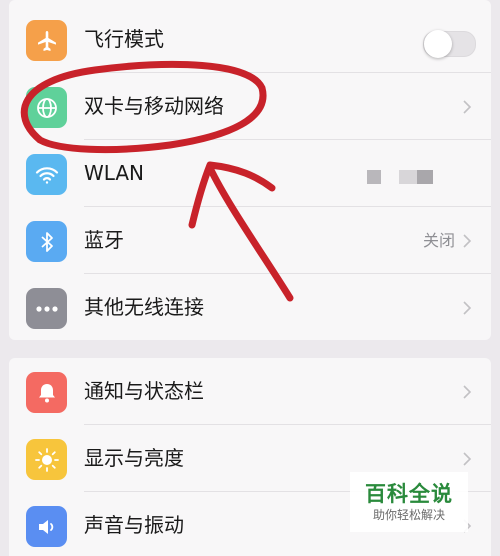 This screenshot has height=556, width=500. I want to click on wifi-icon, so click(46, 174).